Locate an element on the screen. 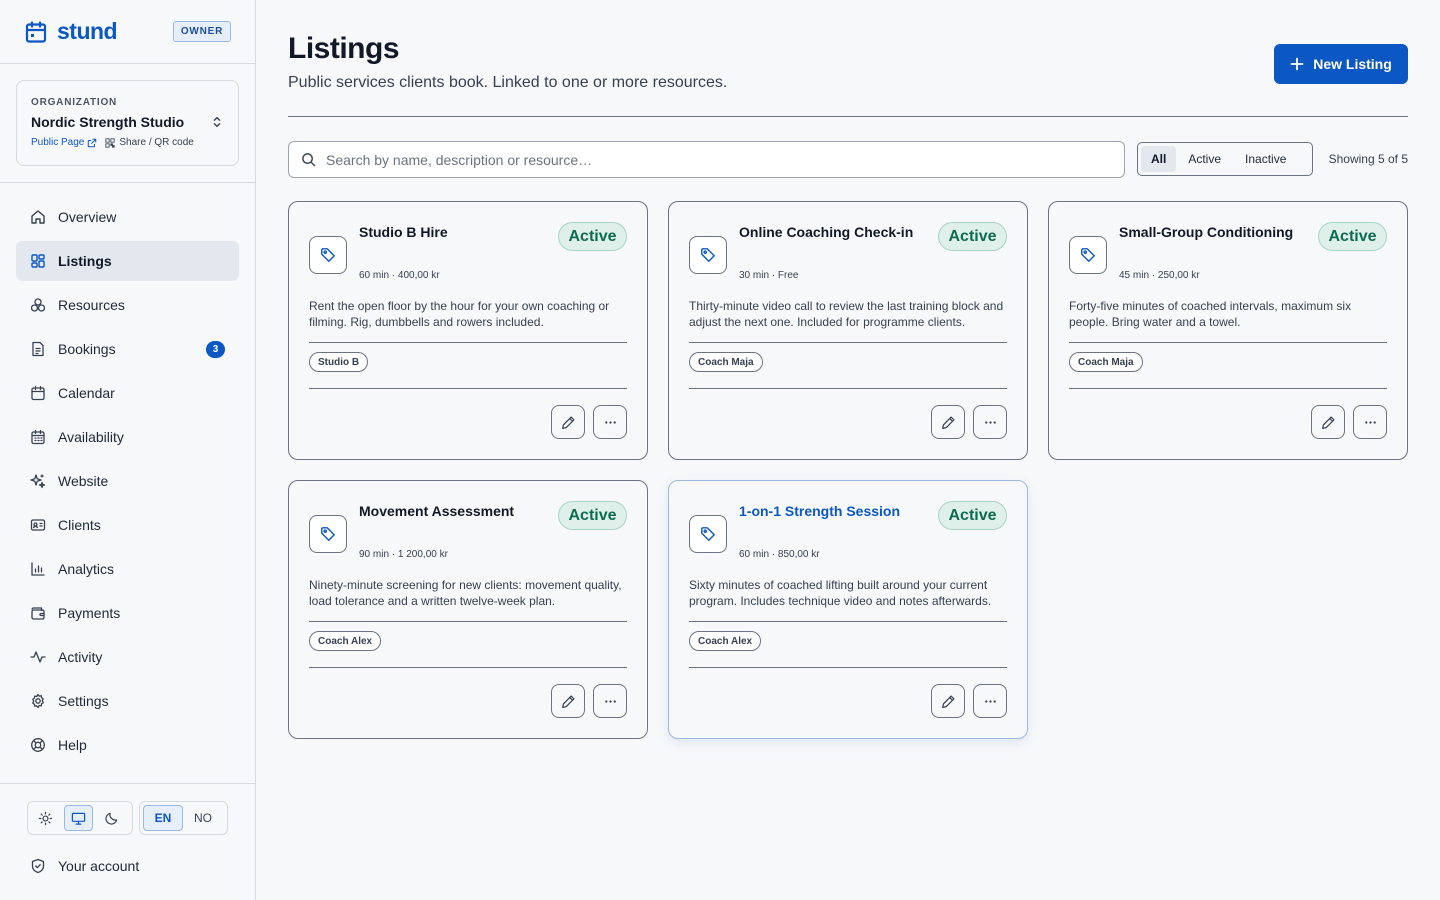  sidebar-bottom-divider is located at coordinates (127, 783).